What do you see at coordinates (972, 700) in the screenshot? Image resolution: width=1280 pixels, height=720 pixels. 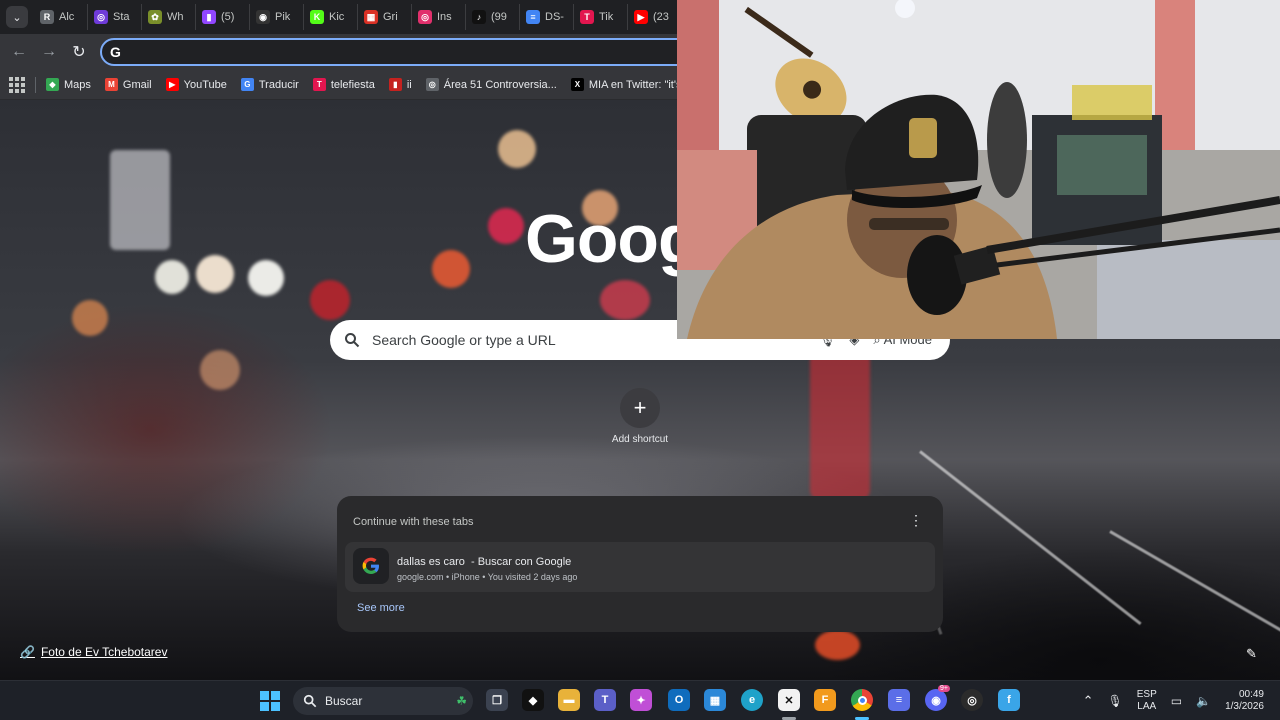 I see `obs-icon: ◎` at bounding box center [972, 700].